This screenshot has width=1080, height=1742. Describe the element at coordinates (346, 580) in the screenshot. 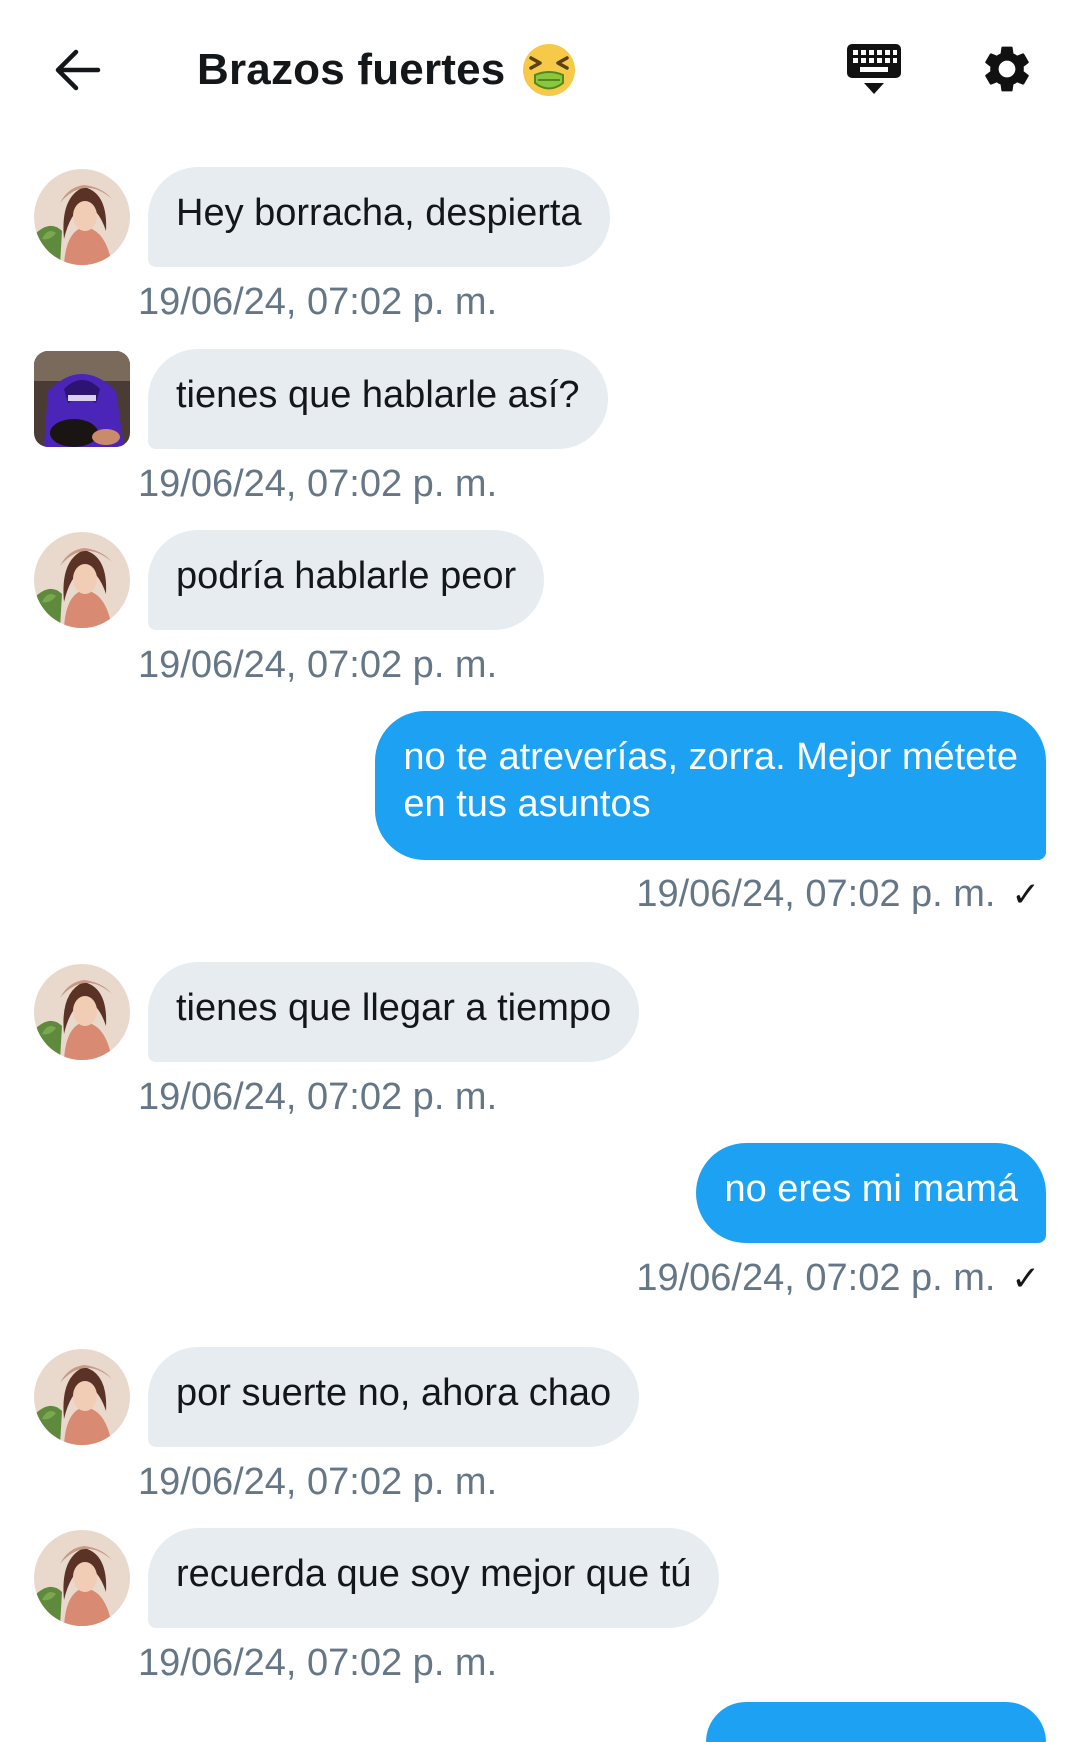

I see `message-bubble: podría hablarle peor` at that location.